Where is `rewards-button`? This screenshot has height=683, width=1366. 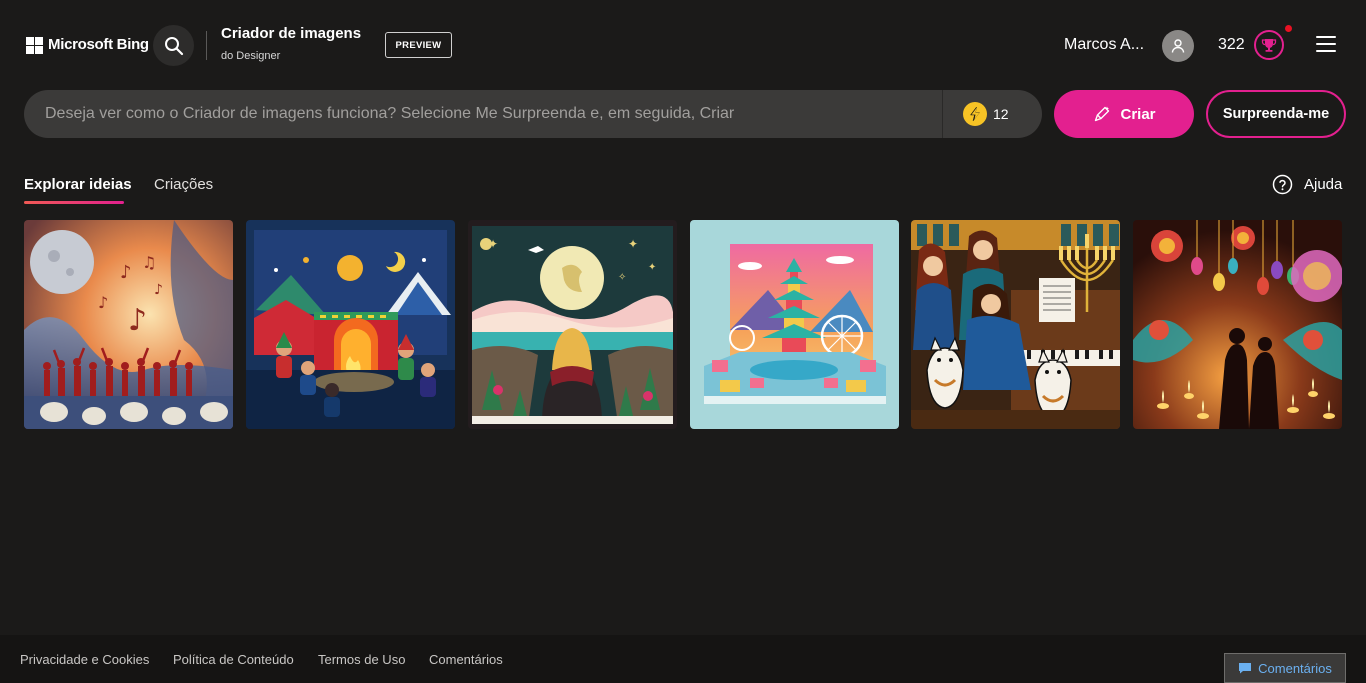 rewards-button is located at coordinates (1269, 45).